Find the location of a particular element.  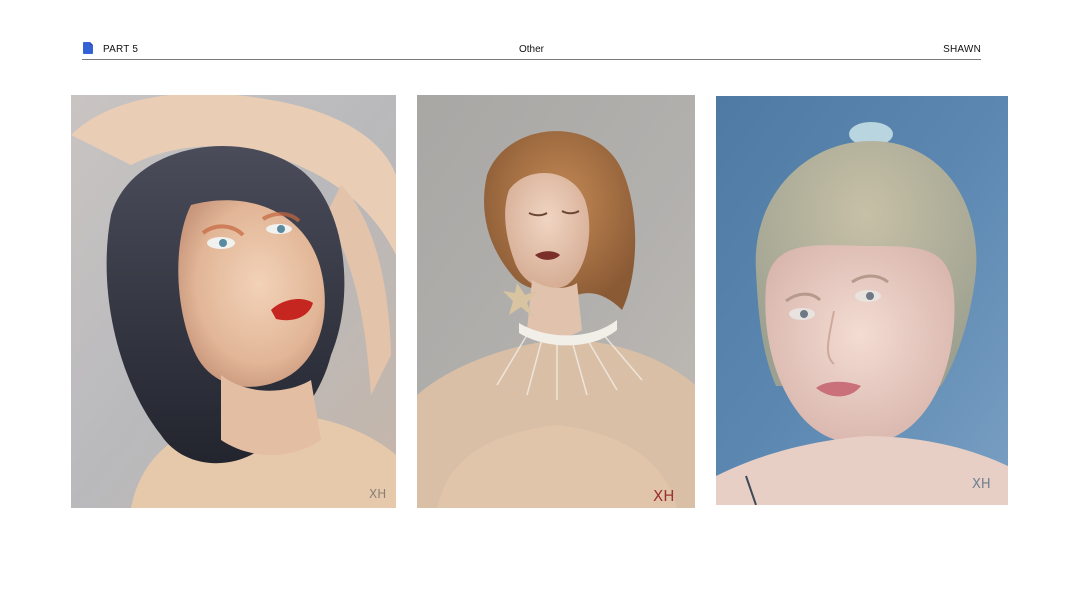

header-divider is located at coordinates (531, 59).